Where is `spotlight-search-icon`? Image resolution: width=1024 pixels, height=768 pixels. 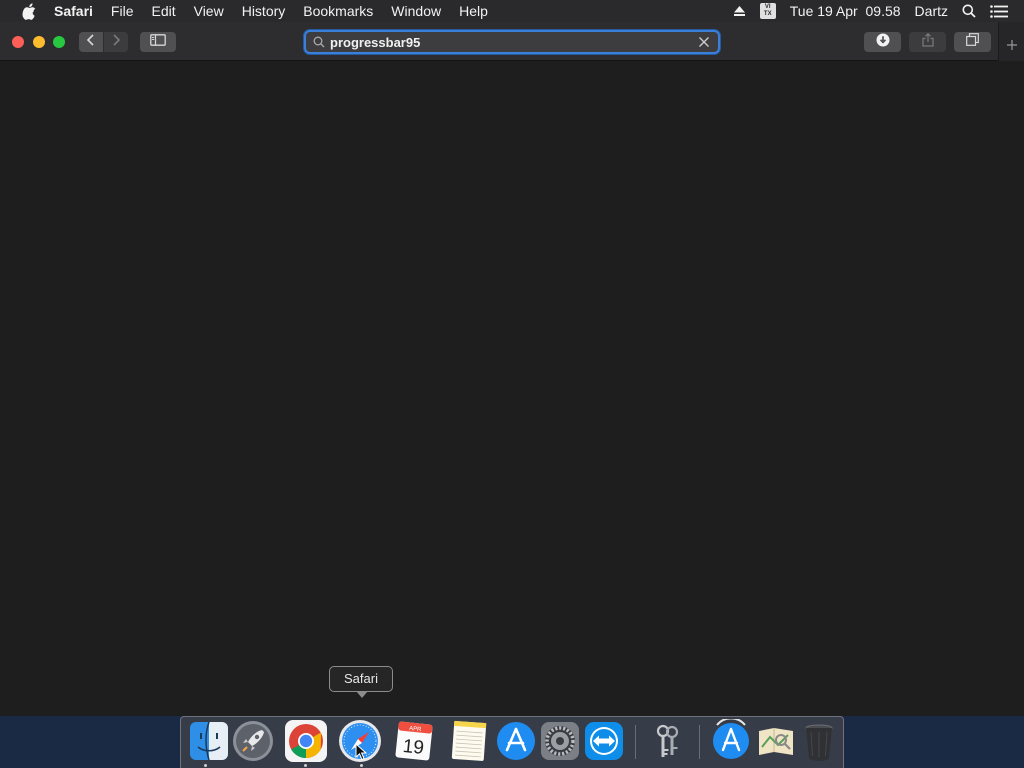 spotlight-search-icon is located at coordinates (969, 11).